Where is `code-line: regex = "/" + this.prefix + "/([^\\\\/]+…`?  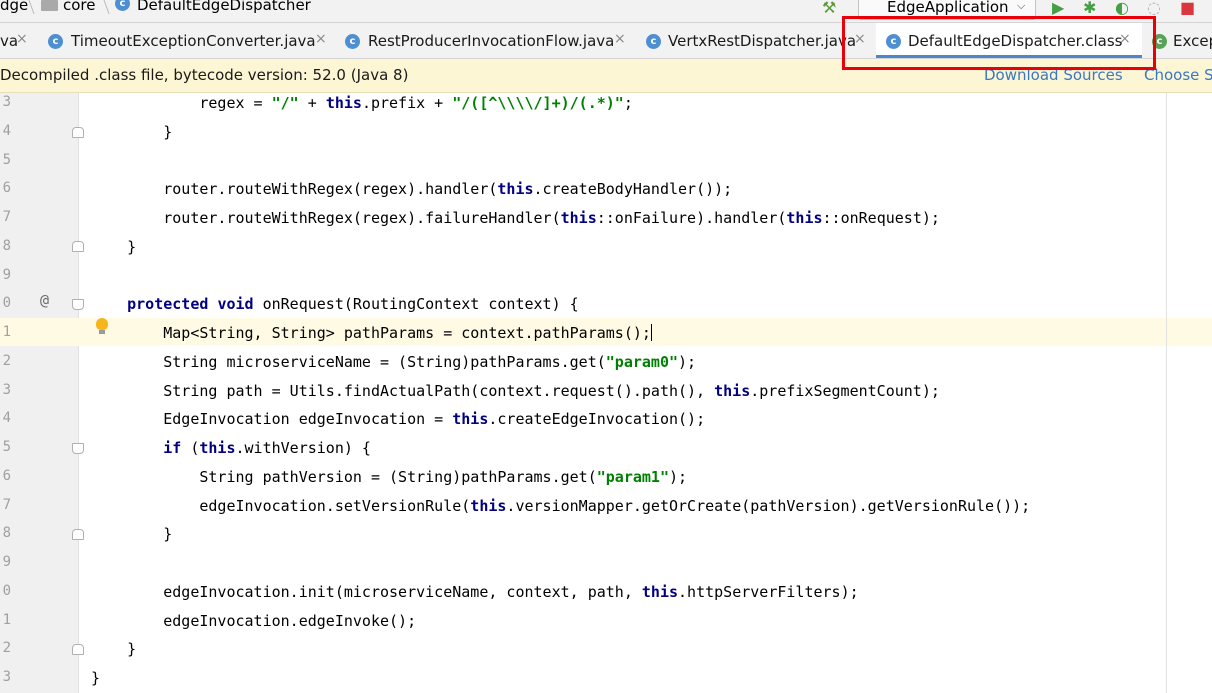
code-line: regex = "/" + this.prefix + "/([^\\\\/]+… is located at coordinates (362, 103).